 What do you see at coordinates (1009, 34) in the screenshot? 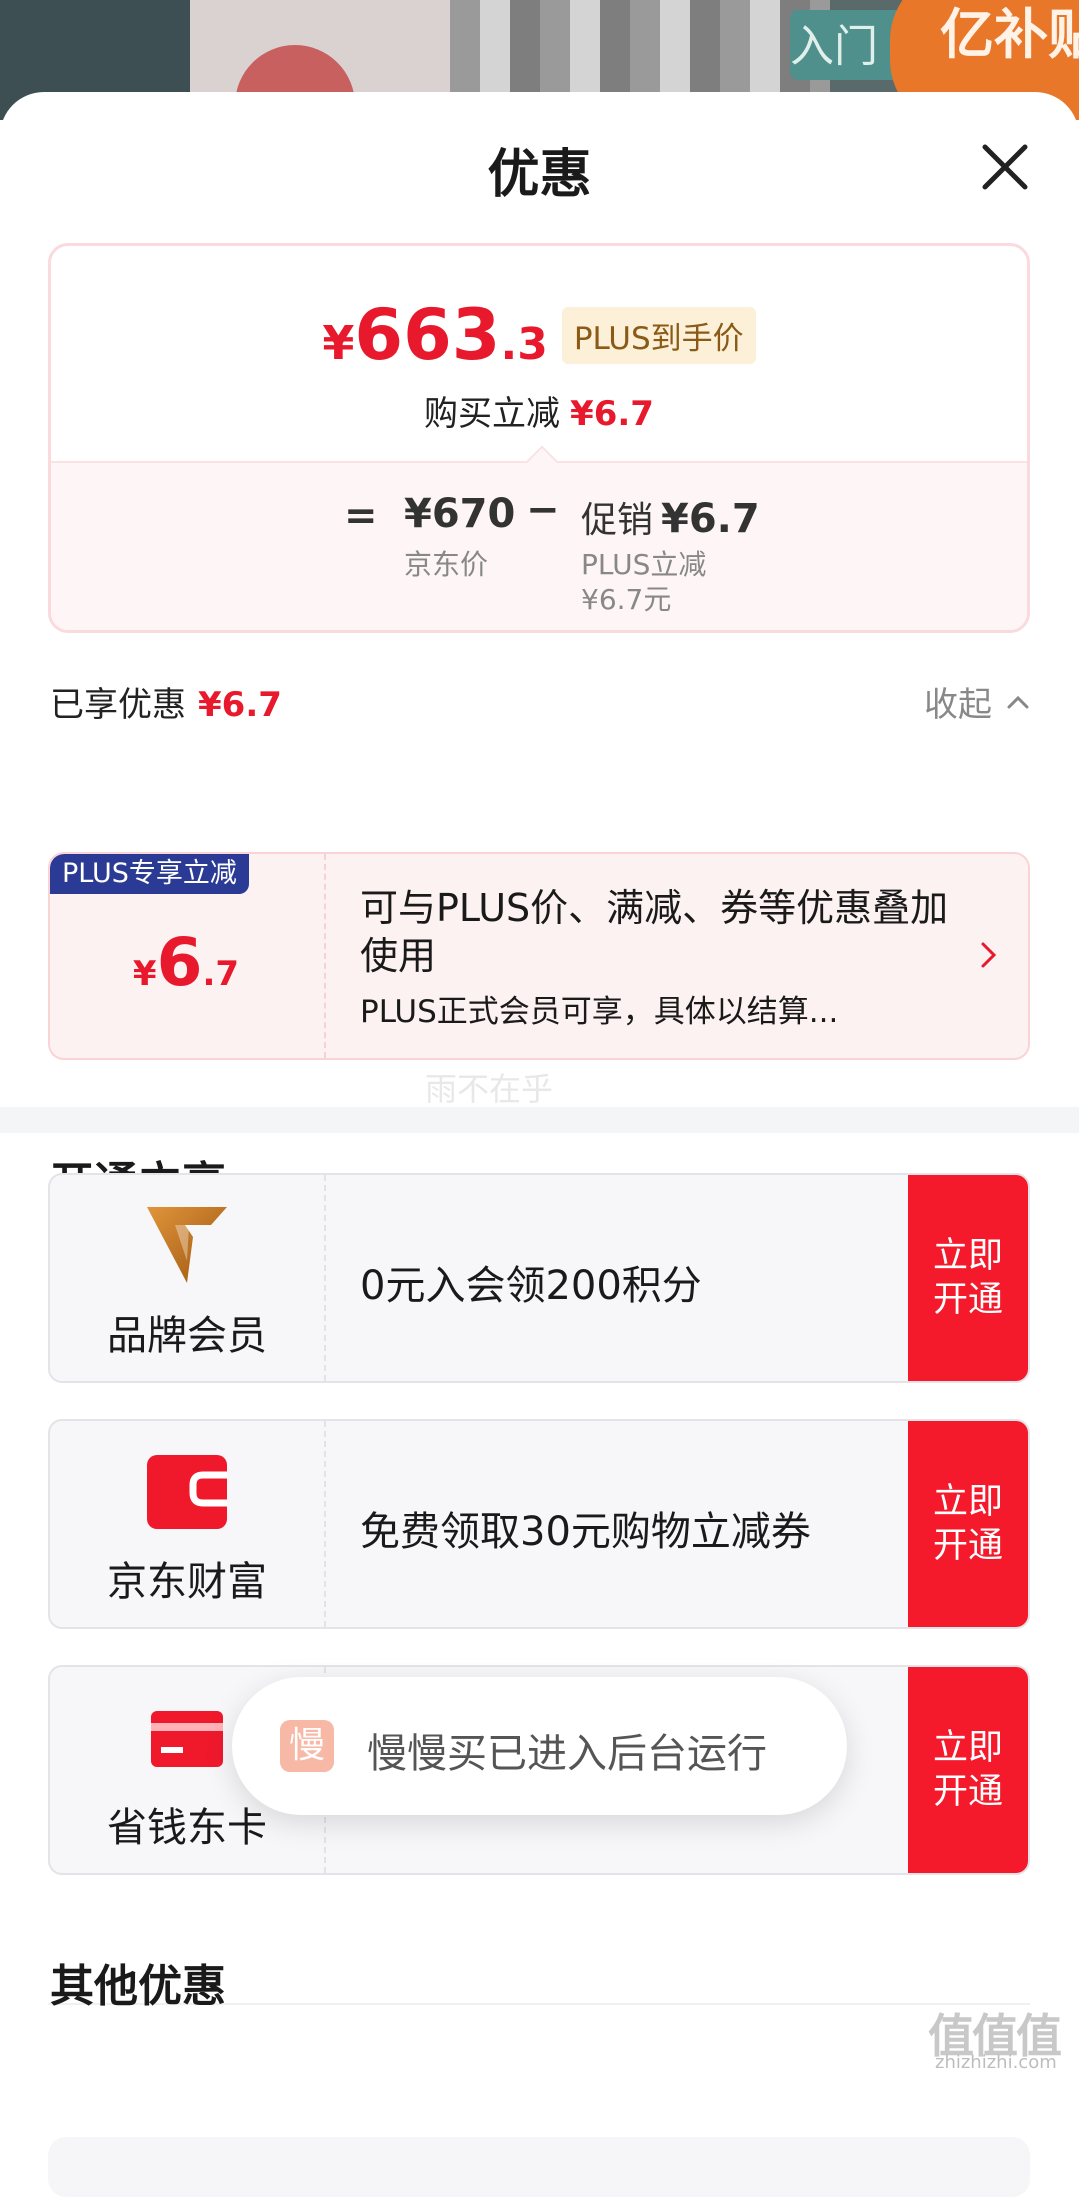
I see `subsidy-badge-text: 亿补贴` at bounding box center [1009, 34].